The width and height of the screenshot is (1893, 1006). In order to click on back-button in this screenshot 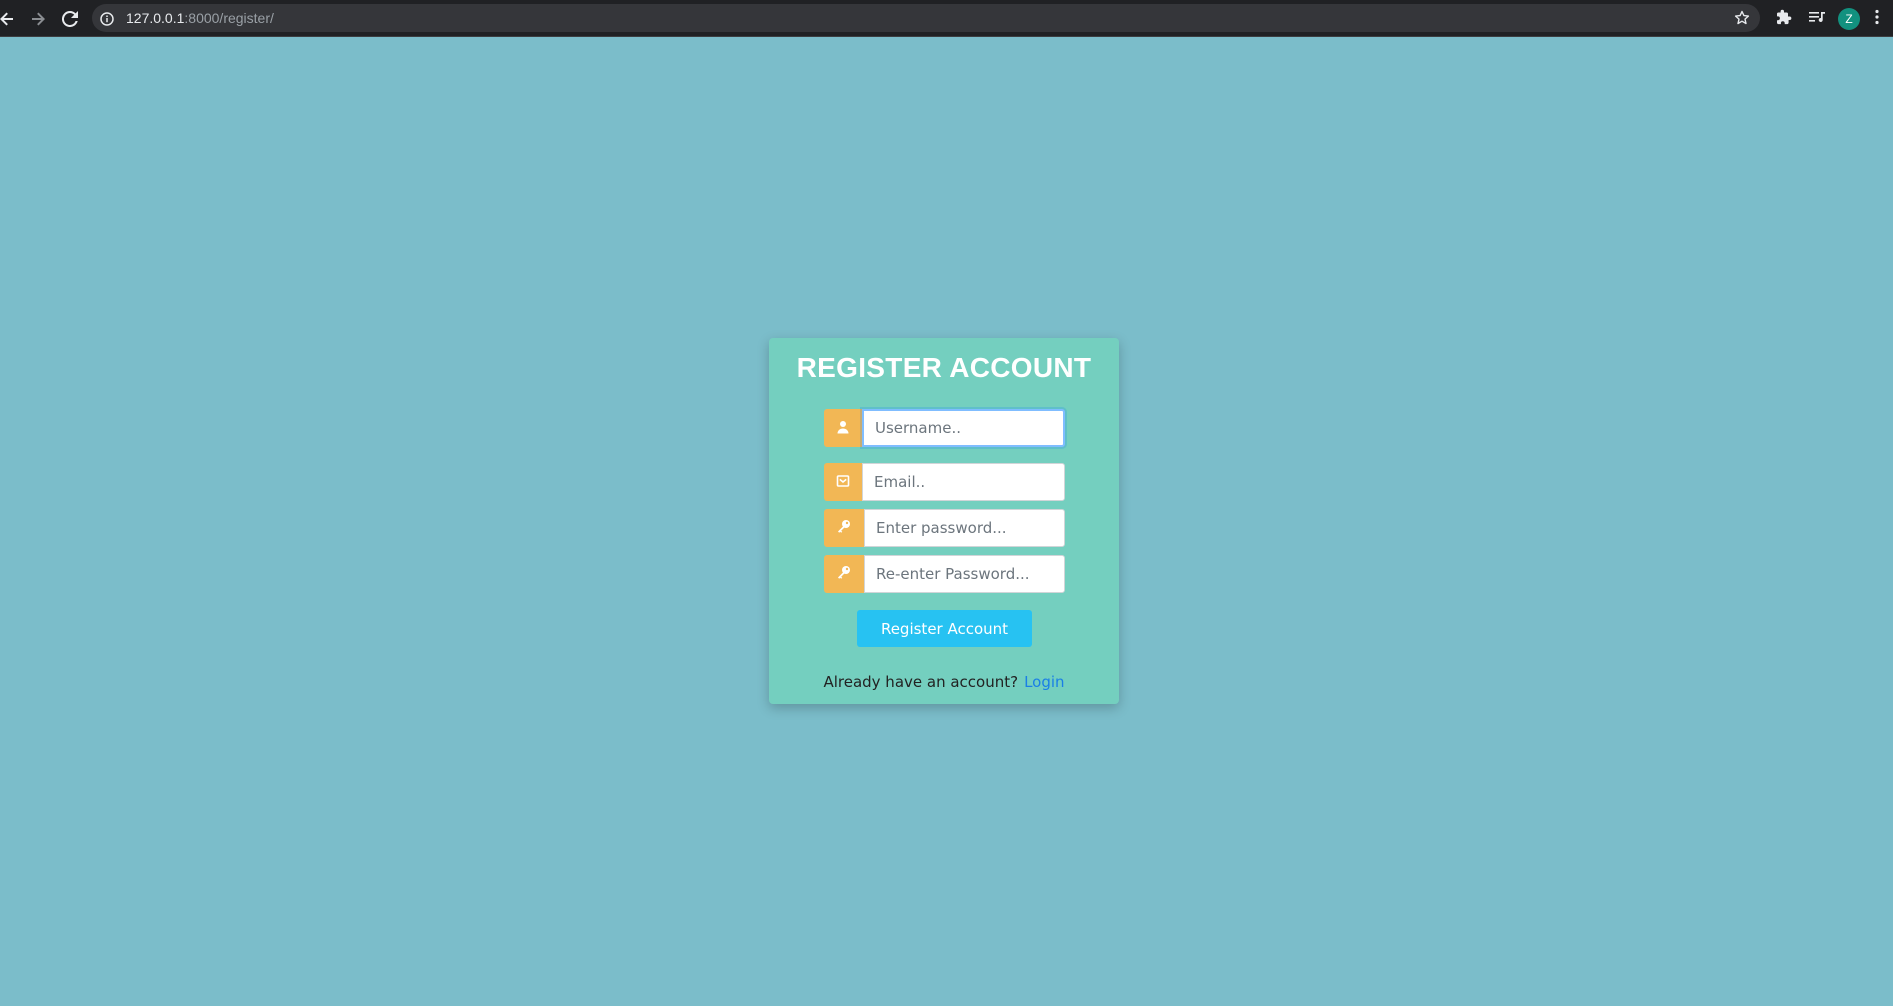, I will do `click(9, 19)`.